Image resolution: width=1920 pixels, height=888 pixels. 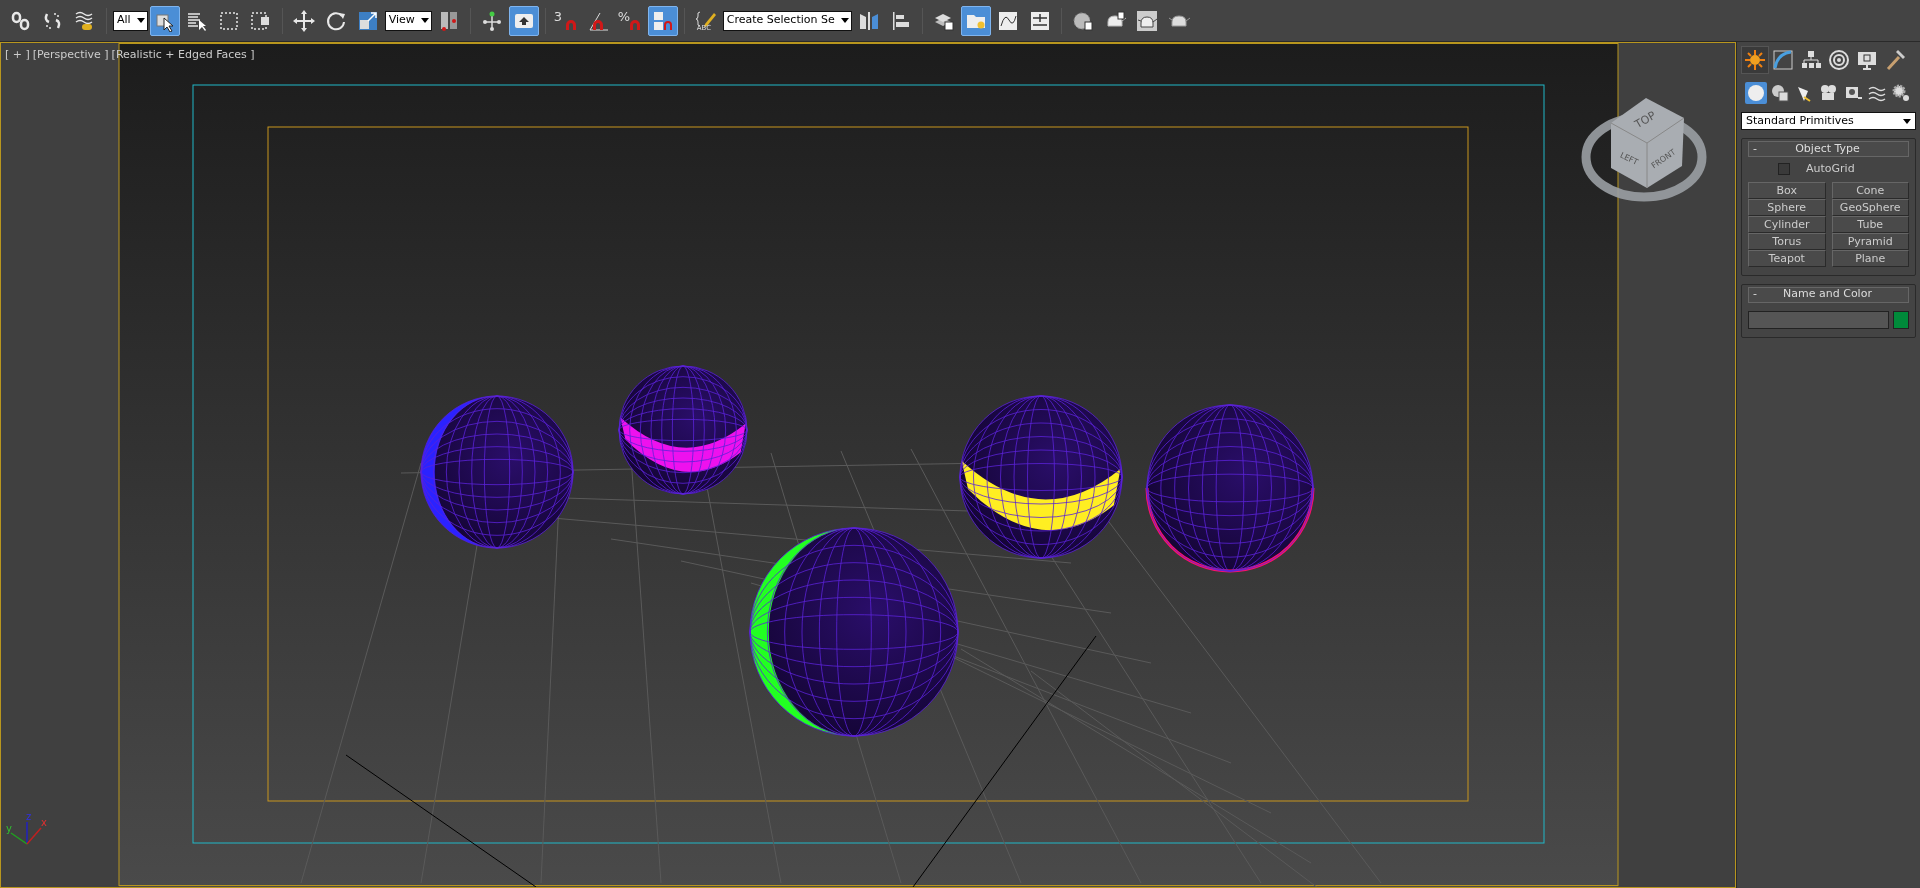 I want to click on sphere-icon, so click(x=1756, y=93).